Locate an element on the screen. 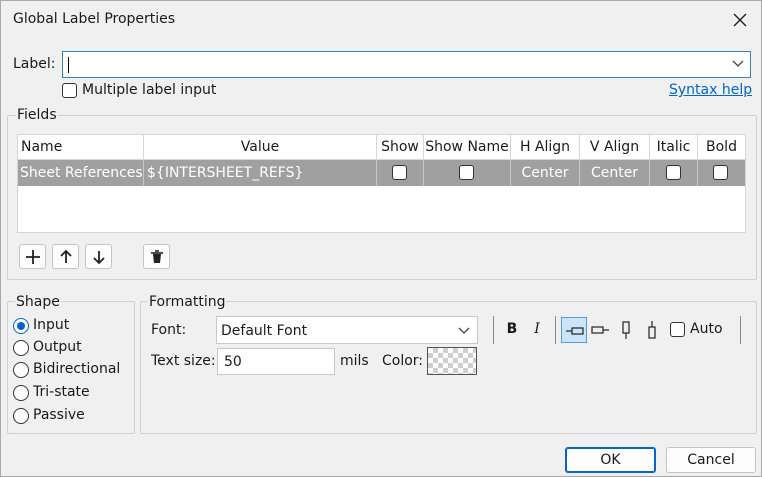  orientation-down-button is located at coordinates (652, 330).